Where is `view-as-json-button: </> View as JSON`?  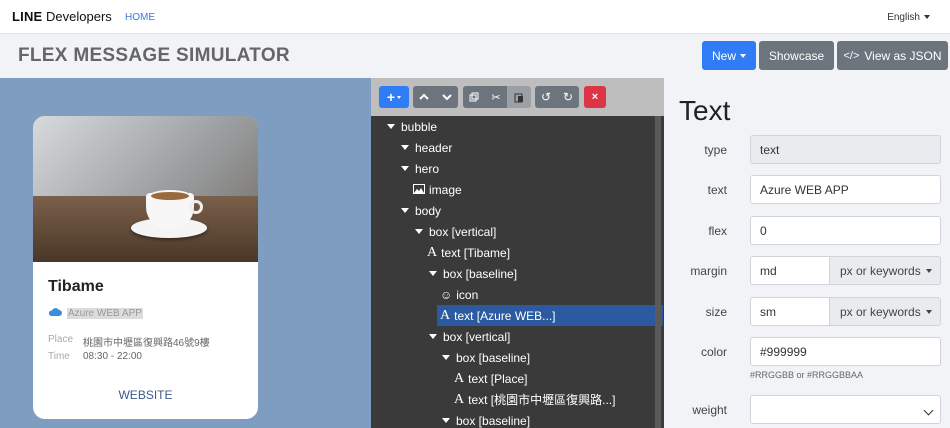
view-as-json-button: </> View as JSON is located at coordinates (892, 55).